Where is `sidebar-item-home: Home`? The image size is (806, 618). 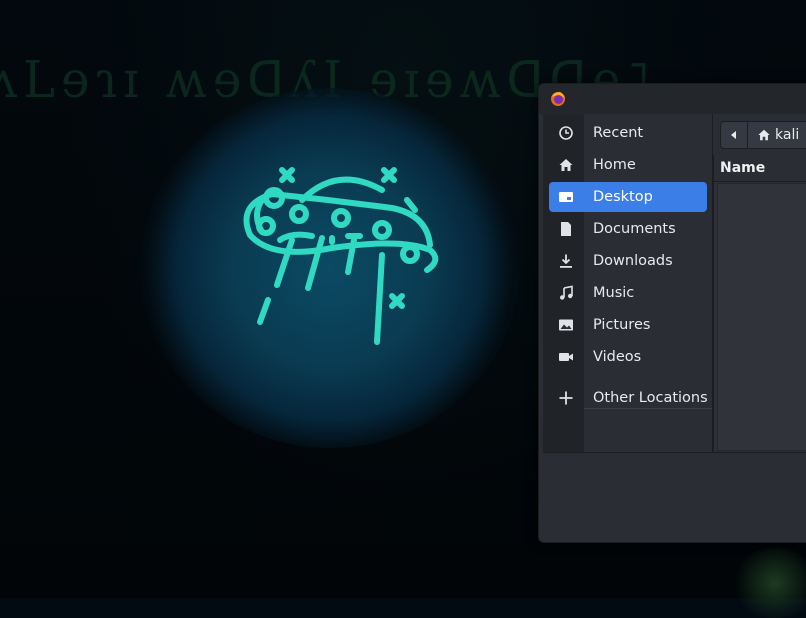 sidebar-item-home: Home is located at coordinates (628, 165).